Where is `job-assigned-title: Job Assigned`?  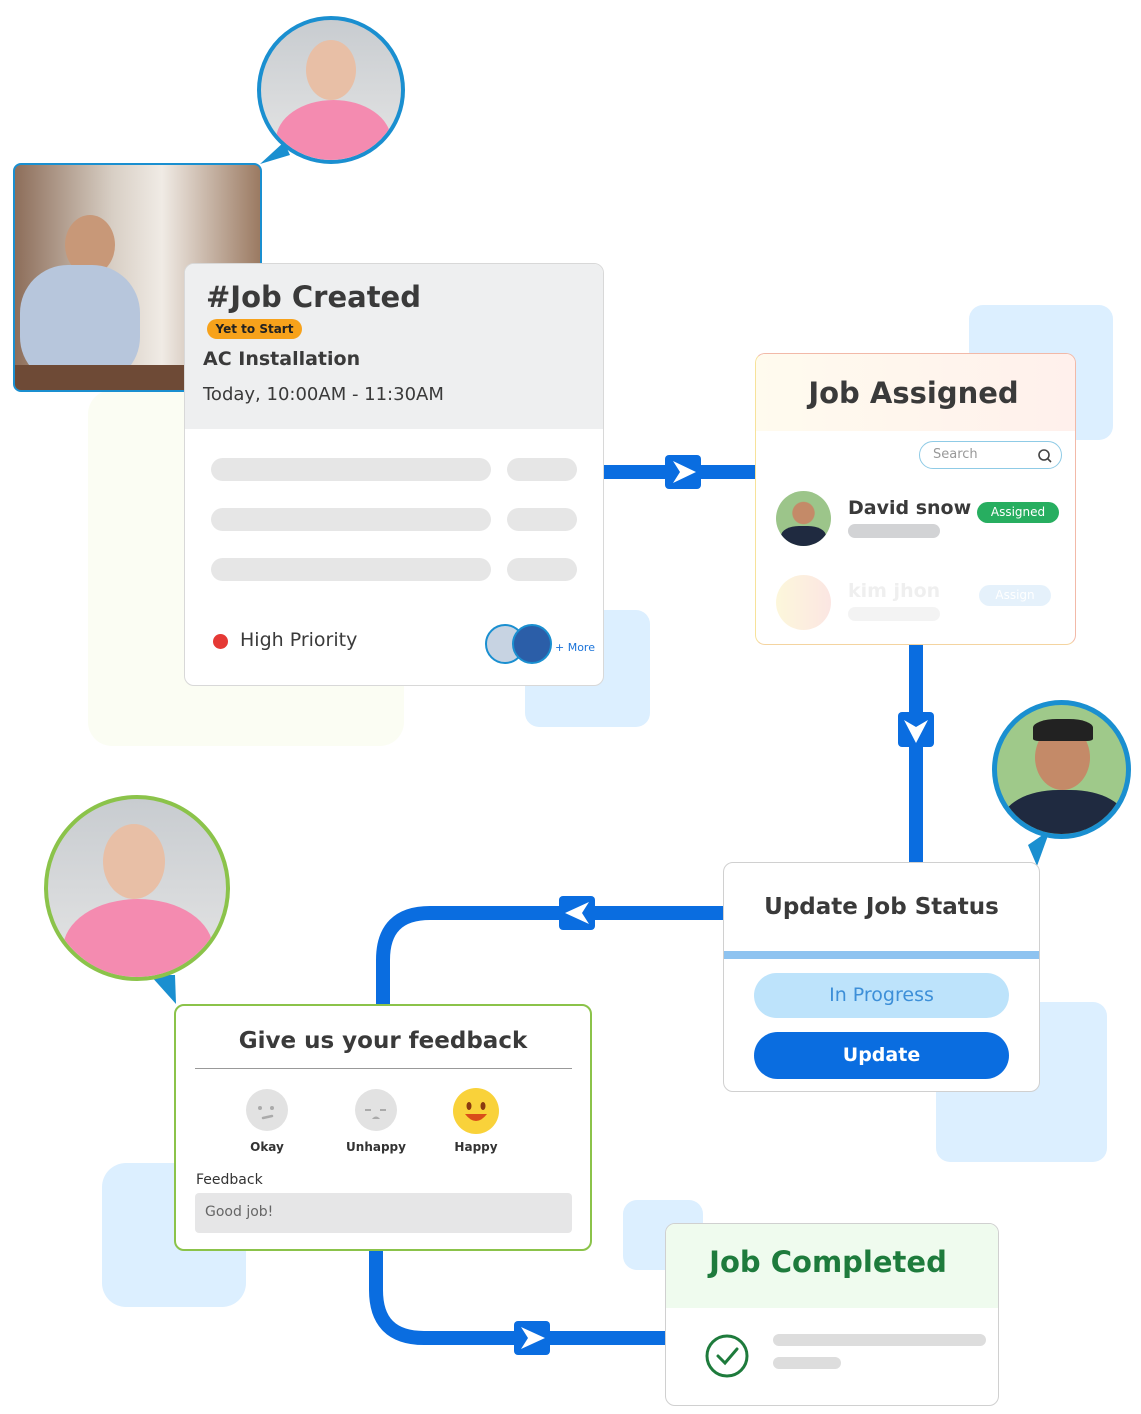 job-assigned-title: Job Assigned is located at coordinates (913, 393).